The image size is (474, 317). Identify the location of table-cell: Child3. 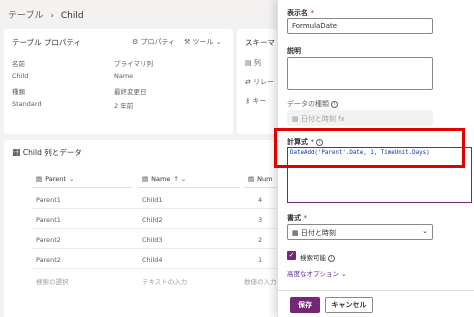
(152, 240).